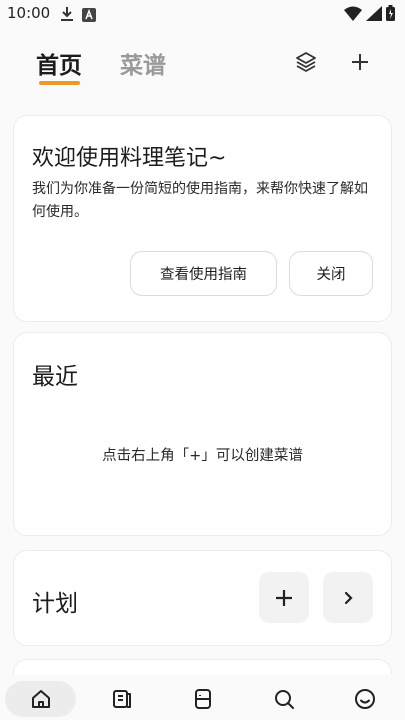 This screenshot has width=405, height=720. I want to click on pantry-icon, so click(203, 699).